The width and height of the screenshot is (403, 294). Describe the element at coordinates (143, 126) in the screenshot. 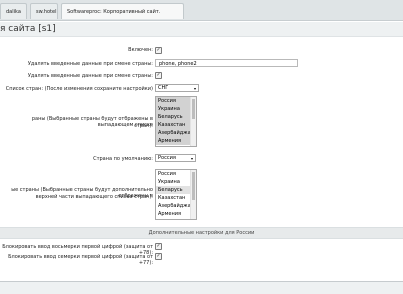

I see `selected-countries-label-2: стран):` at that location.